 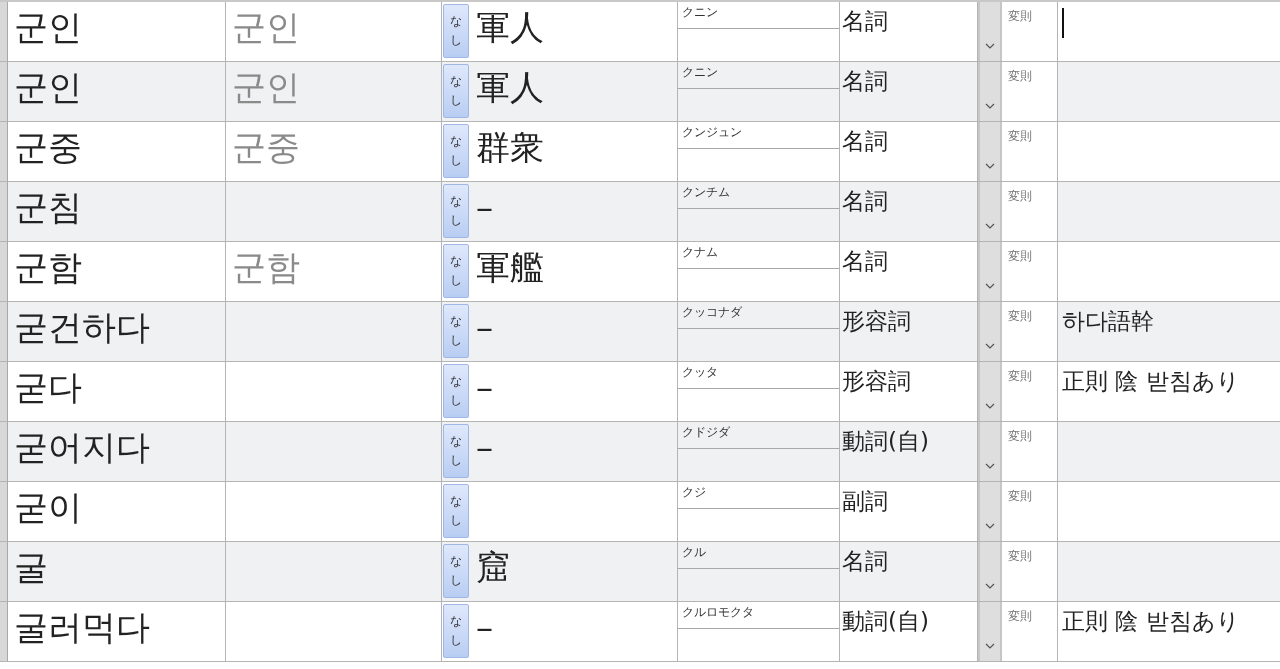 What do you see at coordinates (574, 571) in the screenshot?
I see `kanji-field: 窟` at bounding box center [574, 571].